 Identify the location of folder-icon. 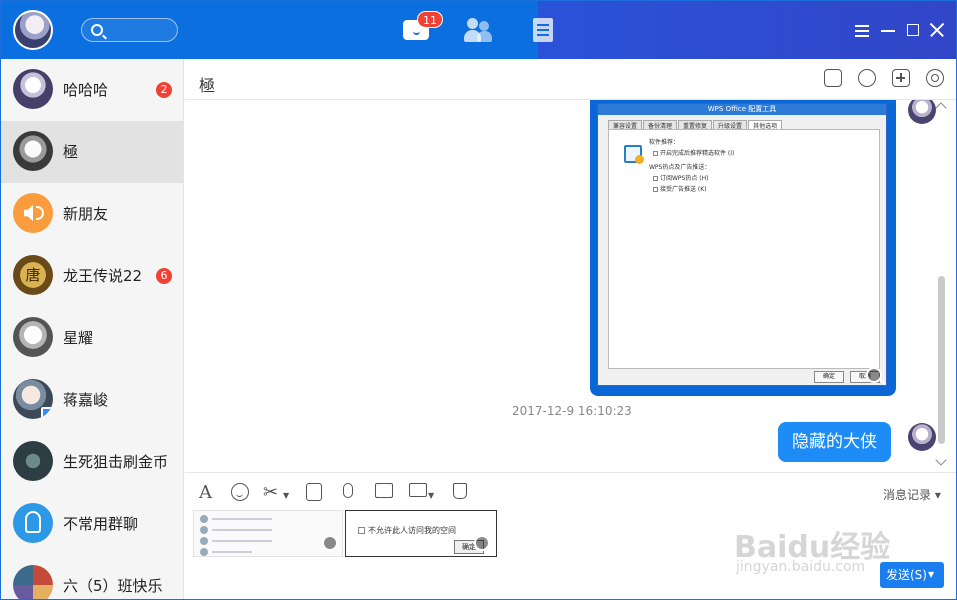
(418, 490).